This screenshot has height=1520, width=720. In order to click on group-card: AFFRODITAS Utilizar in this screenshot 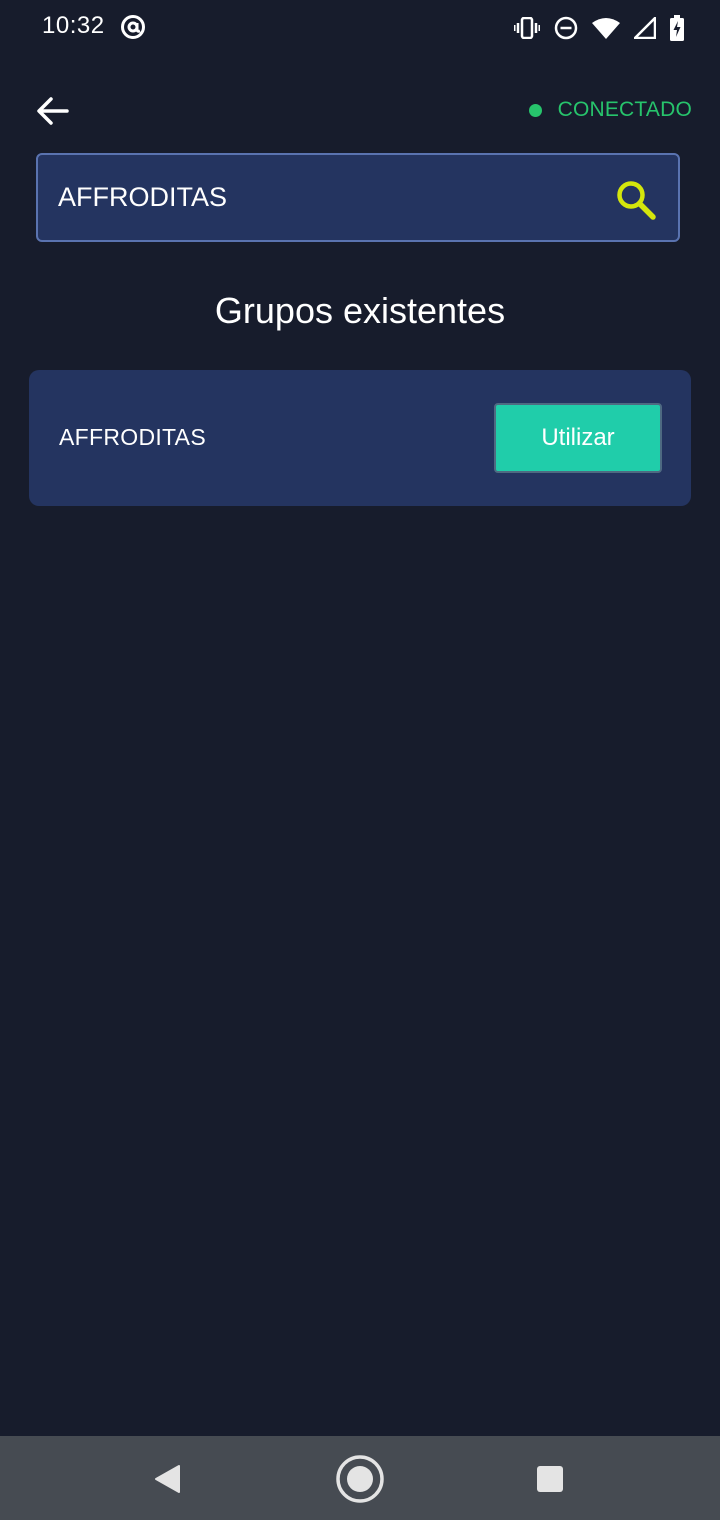, I will do `click(360, 438)`.